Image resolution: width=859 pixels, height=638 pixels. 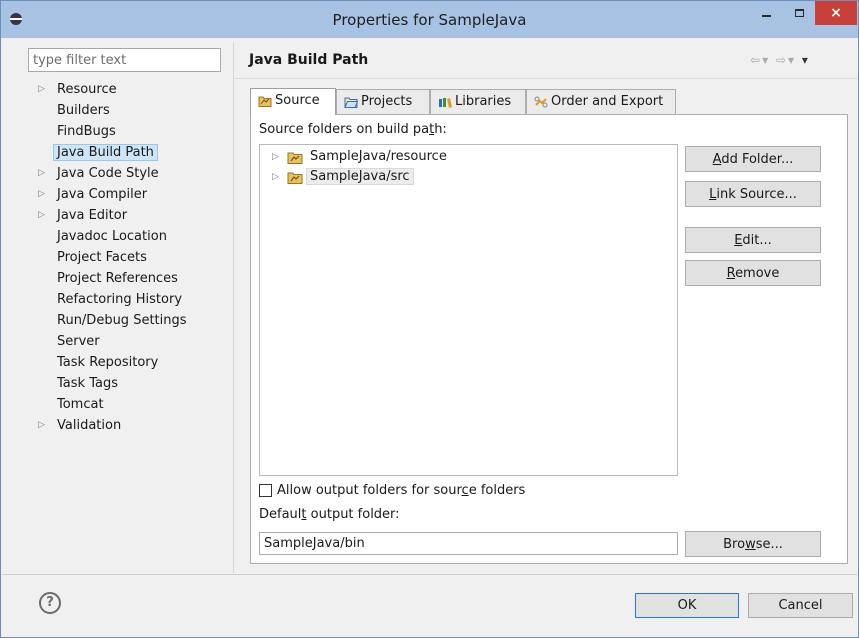 I want to click on label-text: e folders, so click(x=497, y=490).